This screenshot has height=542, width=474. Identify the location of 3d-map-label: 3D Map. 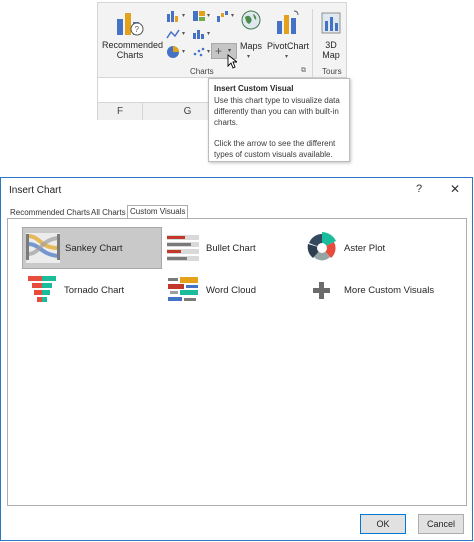
(331, 50).